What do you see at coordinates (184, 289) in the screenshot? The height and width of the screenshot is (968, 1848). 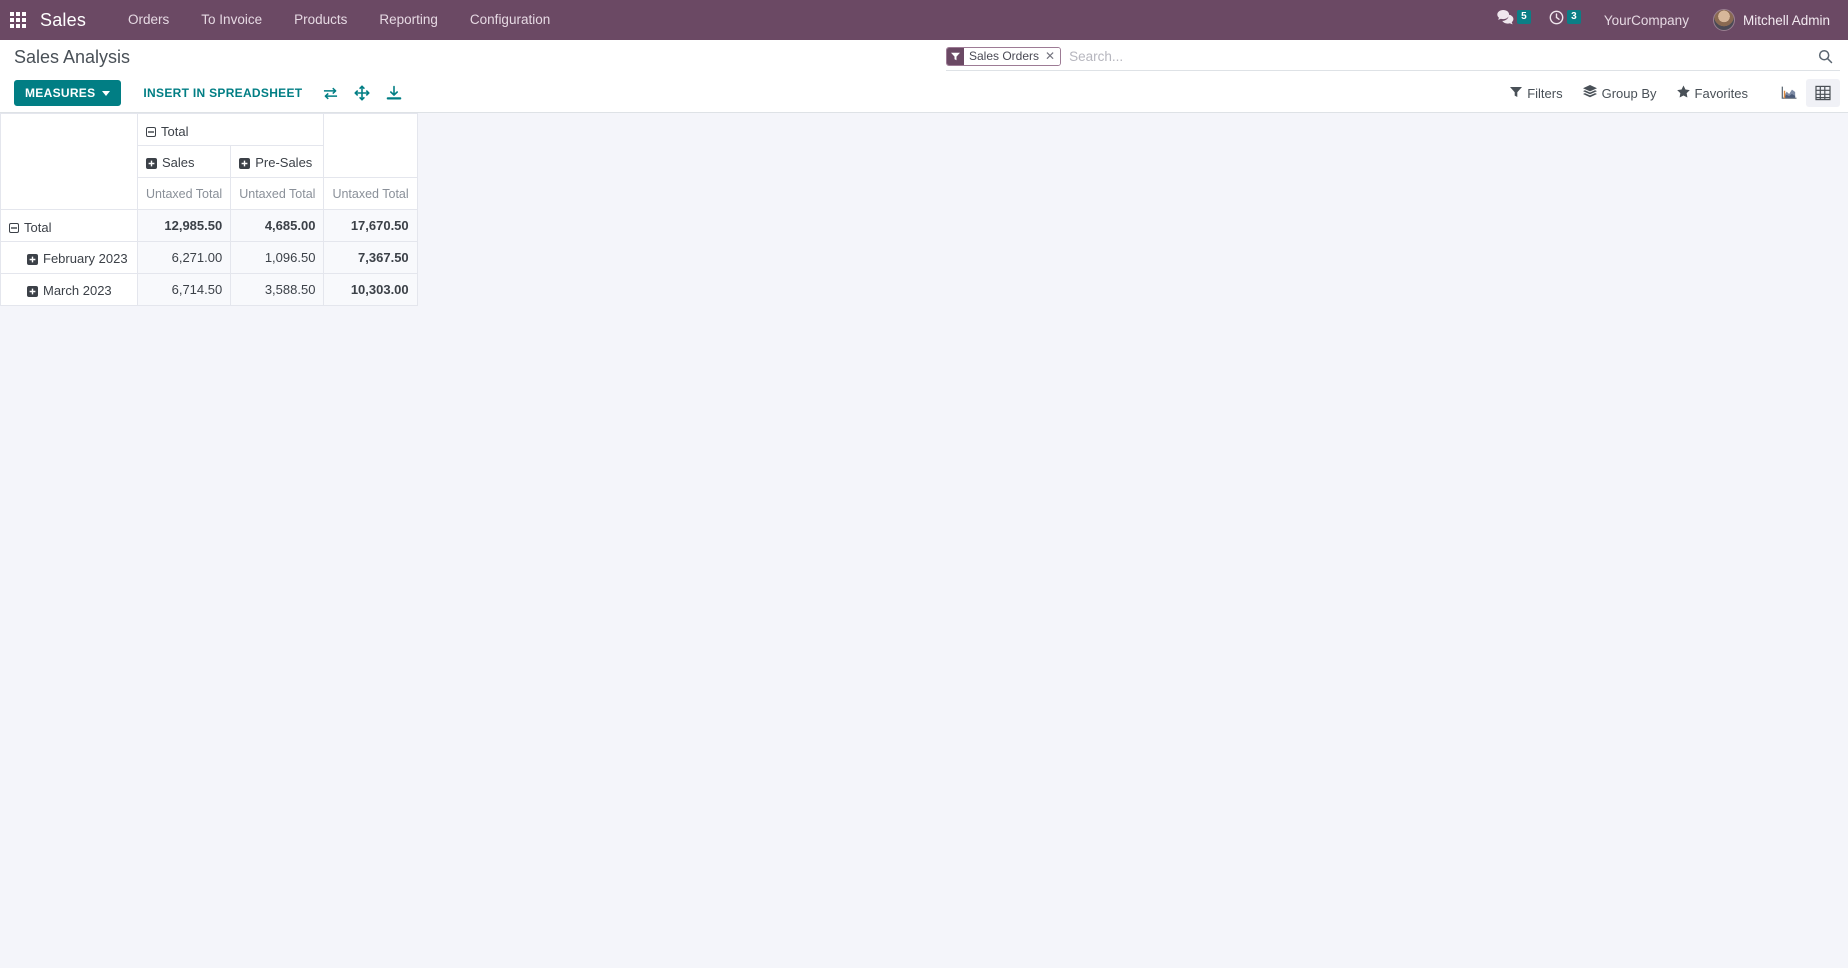 I see `pivot-cell-march-2023-sales: 6,714.50` at bounding box center [184, 289].